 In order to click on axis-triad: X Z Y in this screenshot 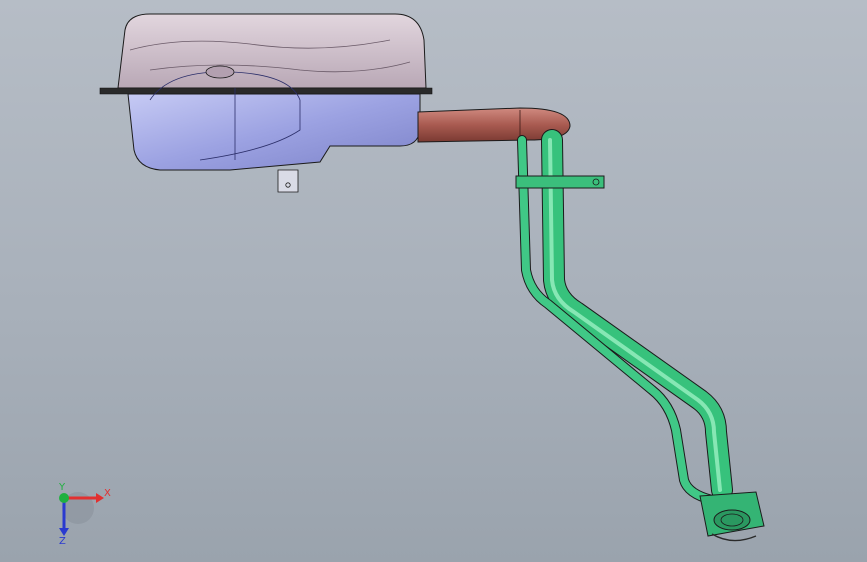, I will do `click(84, 514)`.